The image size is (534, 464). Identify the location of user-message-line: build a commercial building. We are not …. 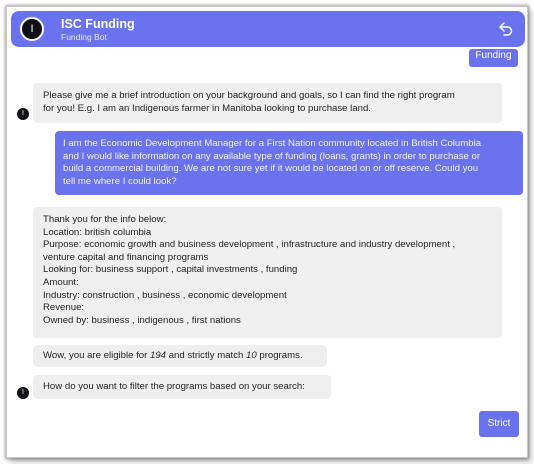
(271, 169).